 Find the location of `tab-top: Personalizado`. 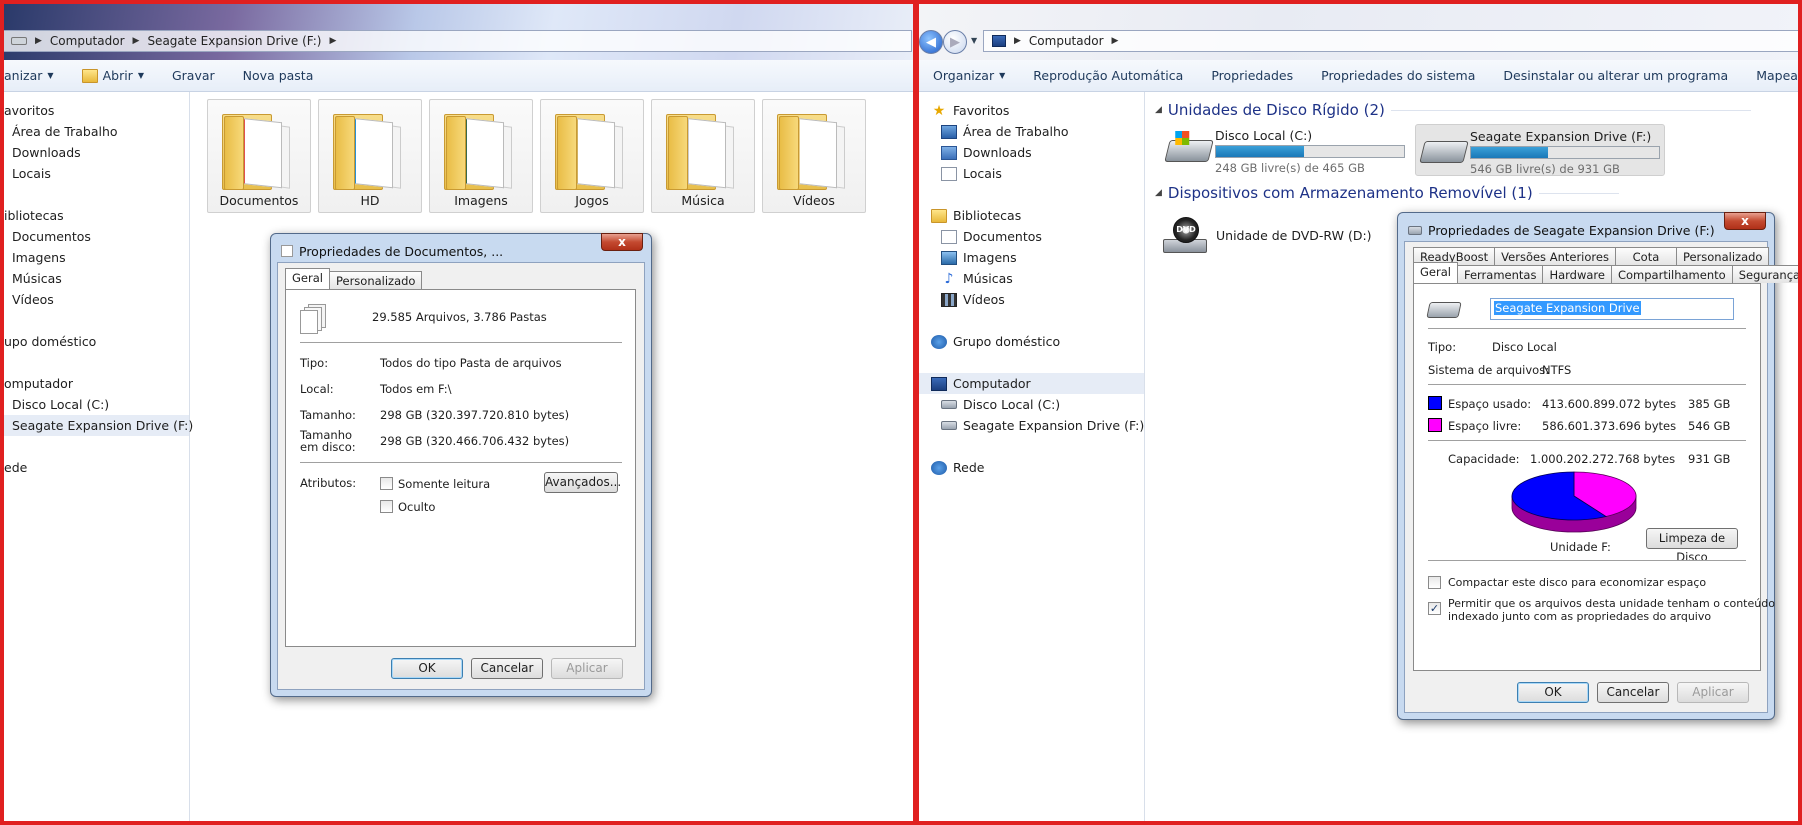

tab-top: Personalizado is located at coordinates (1722, 256).